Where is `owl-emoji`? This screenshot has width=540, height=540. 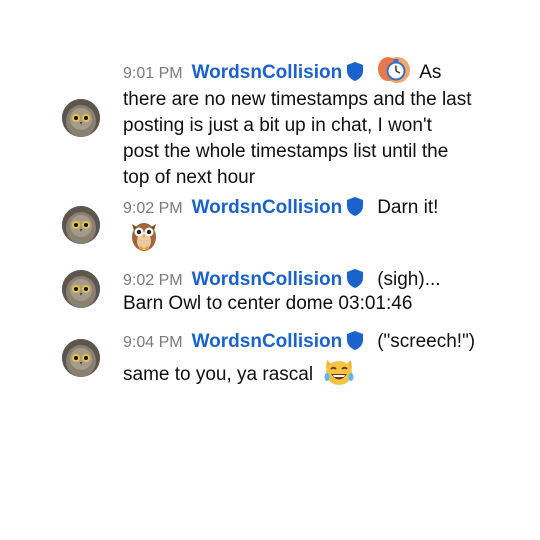
owl-emoji is located at coordinates (144, 237).